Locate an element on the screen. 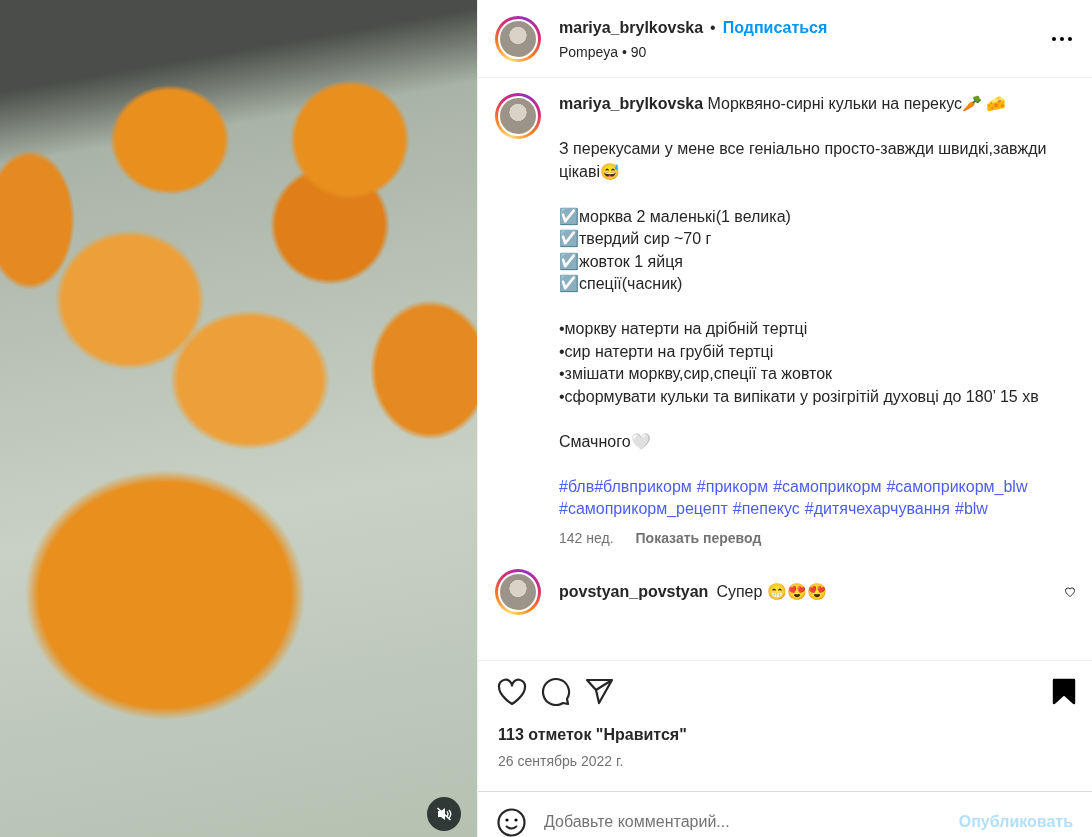 The width and height of the screenshot is (1092, 837). paper-plane-icon is located at coordinates (599, 691).